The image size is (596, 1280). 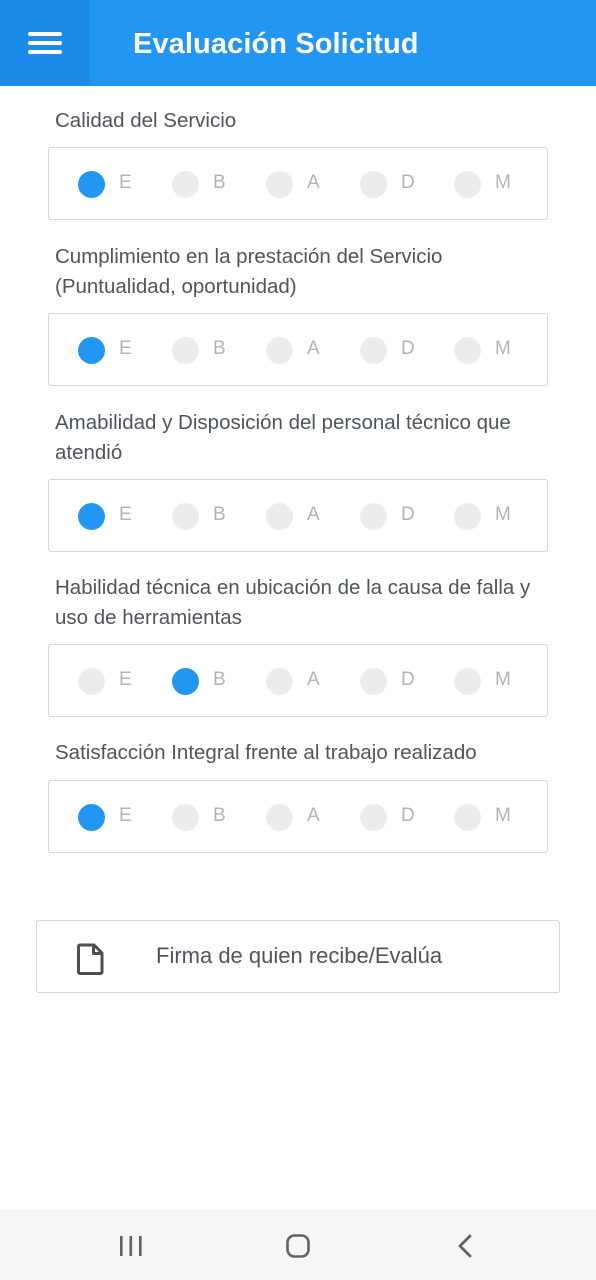 I want to click on menu-button, so click(x=45, y=43).